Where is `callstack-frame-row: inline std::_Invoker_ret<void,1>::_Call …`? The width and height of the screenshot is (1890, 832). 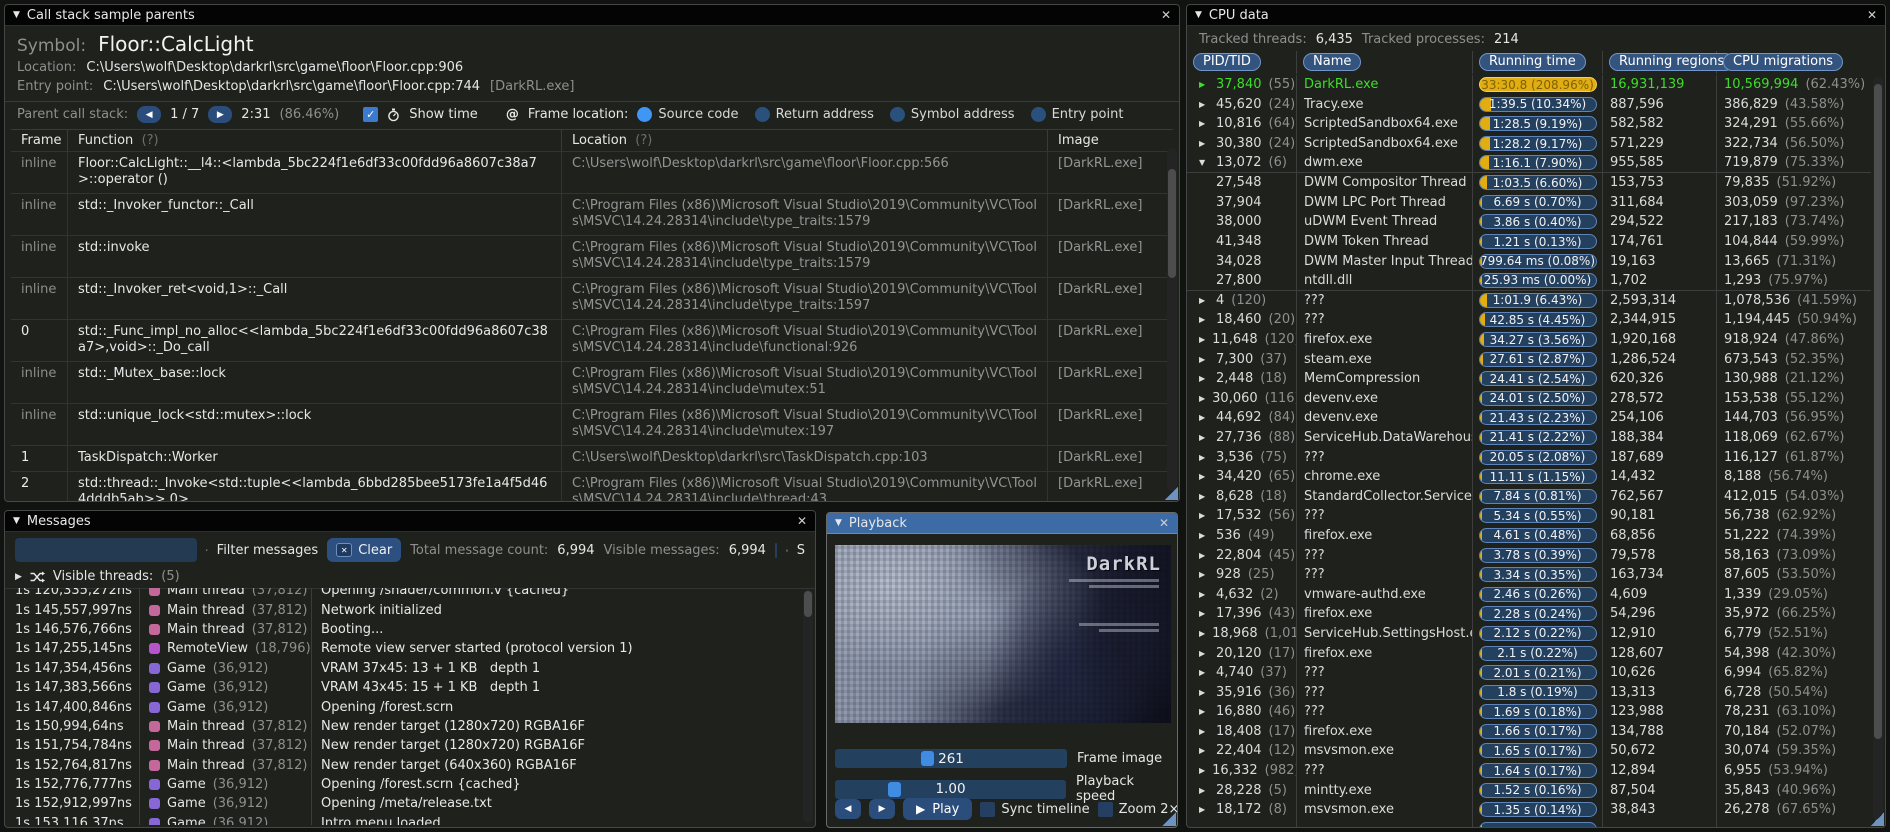
callstack-frame-row: inline std::_Invoker_ret<void,1>::_Call … is located at coordinates (592, 298).